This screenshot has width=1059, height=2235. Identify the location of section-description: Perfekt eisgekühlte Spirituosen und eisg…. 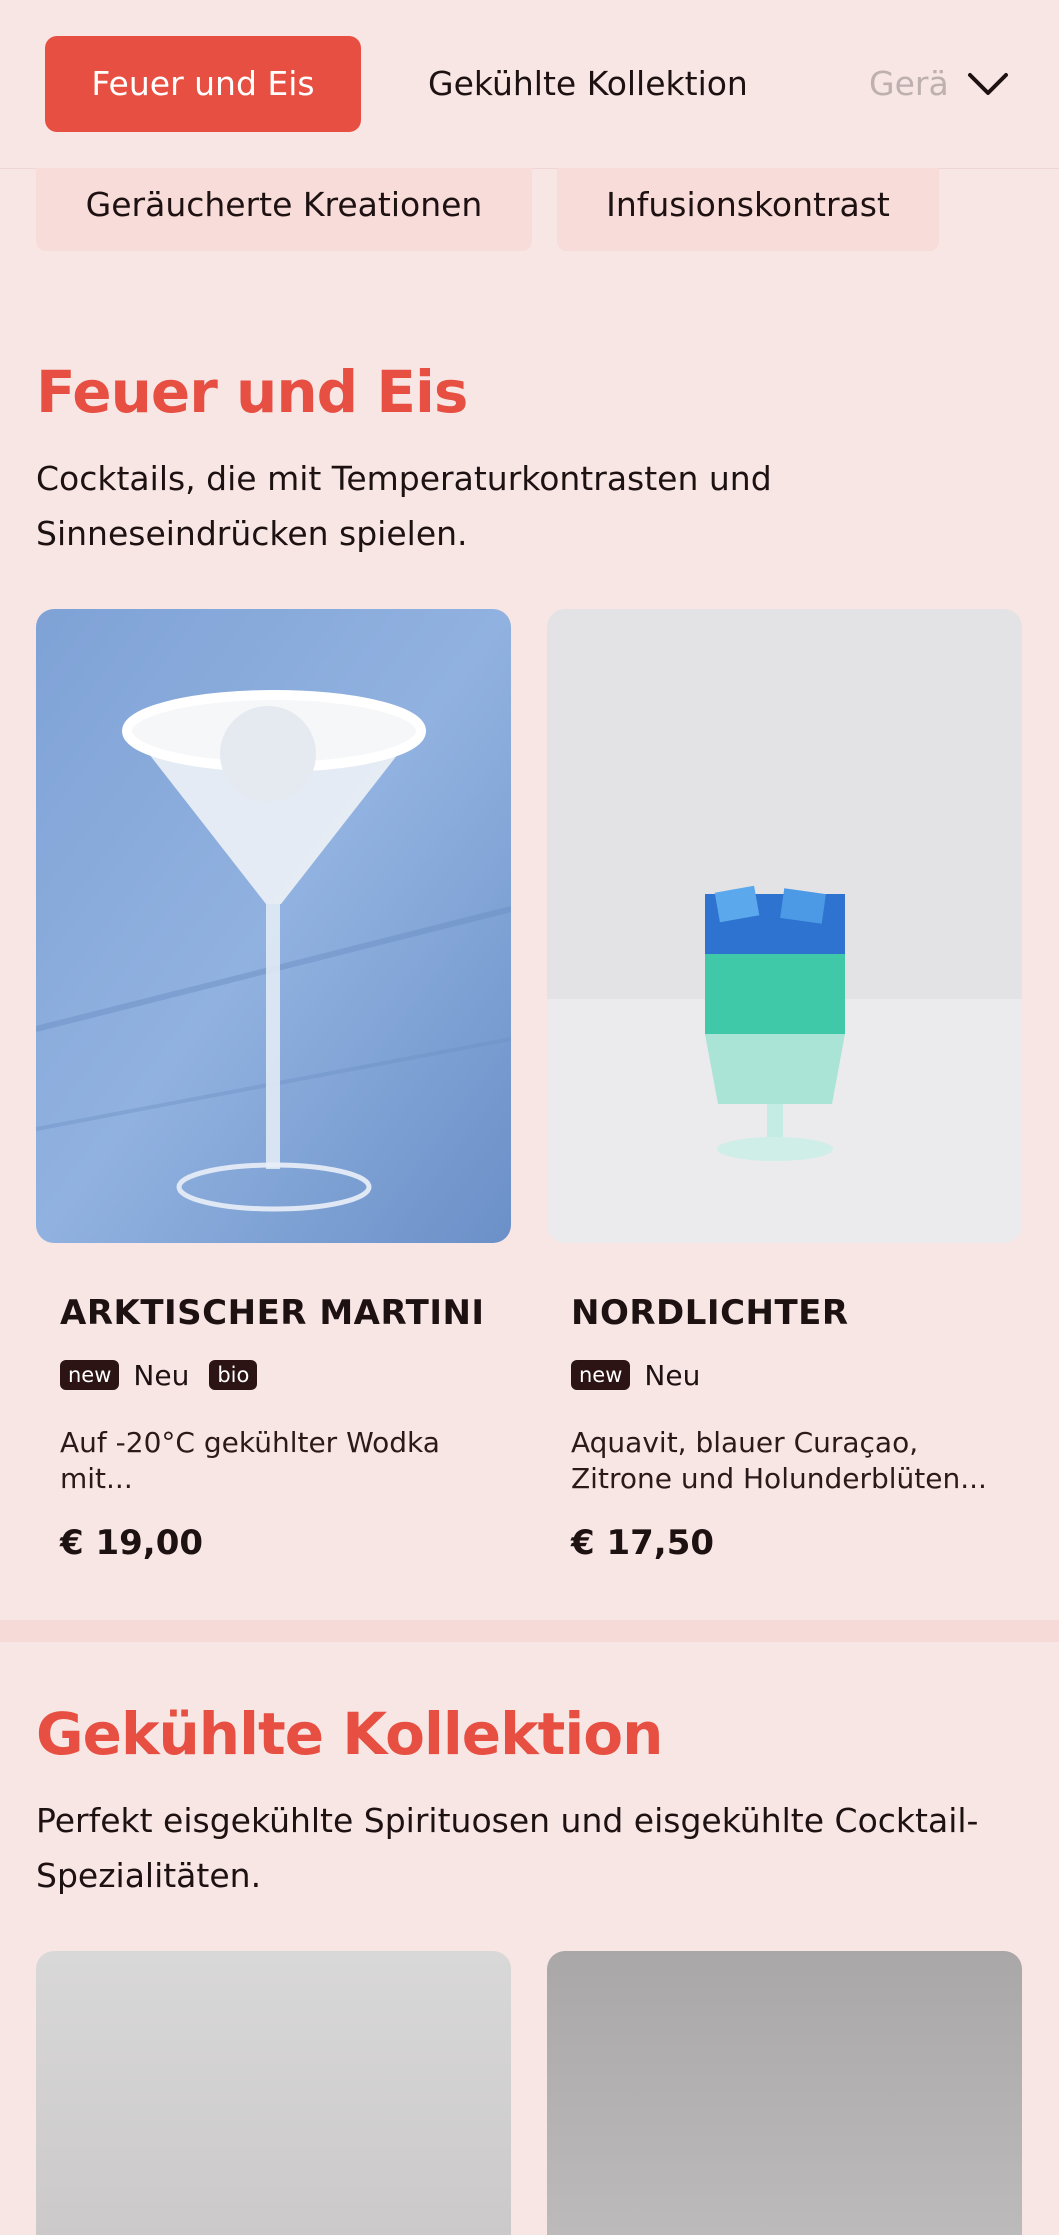
(507, 1848).